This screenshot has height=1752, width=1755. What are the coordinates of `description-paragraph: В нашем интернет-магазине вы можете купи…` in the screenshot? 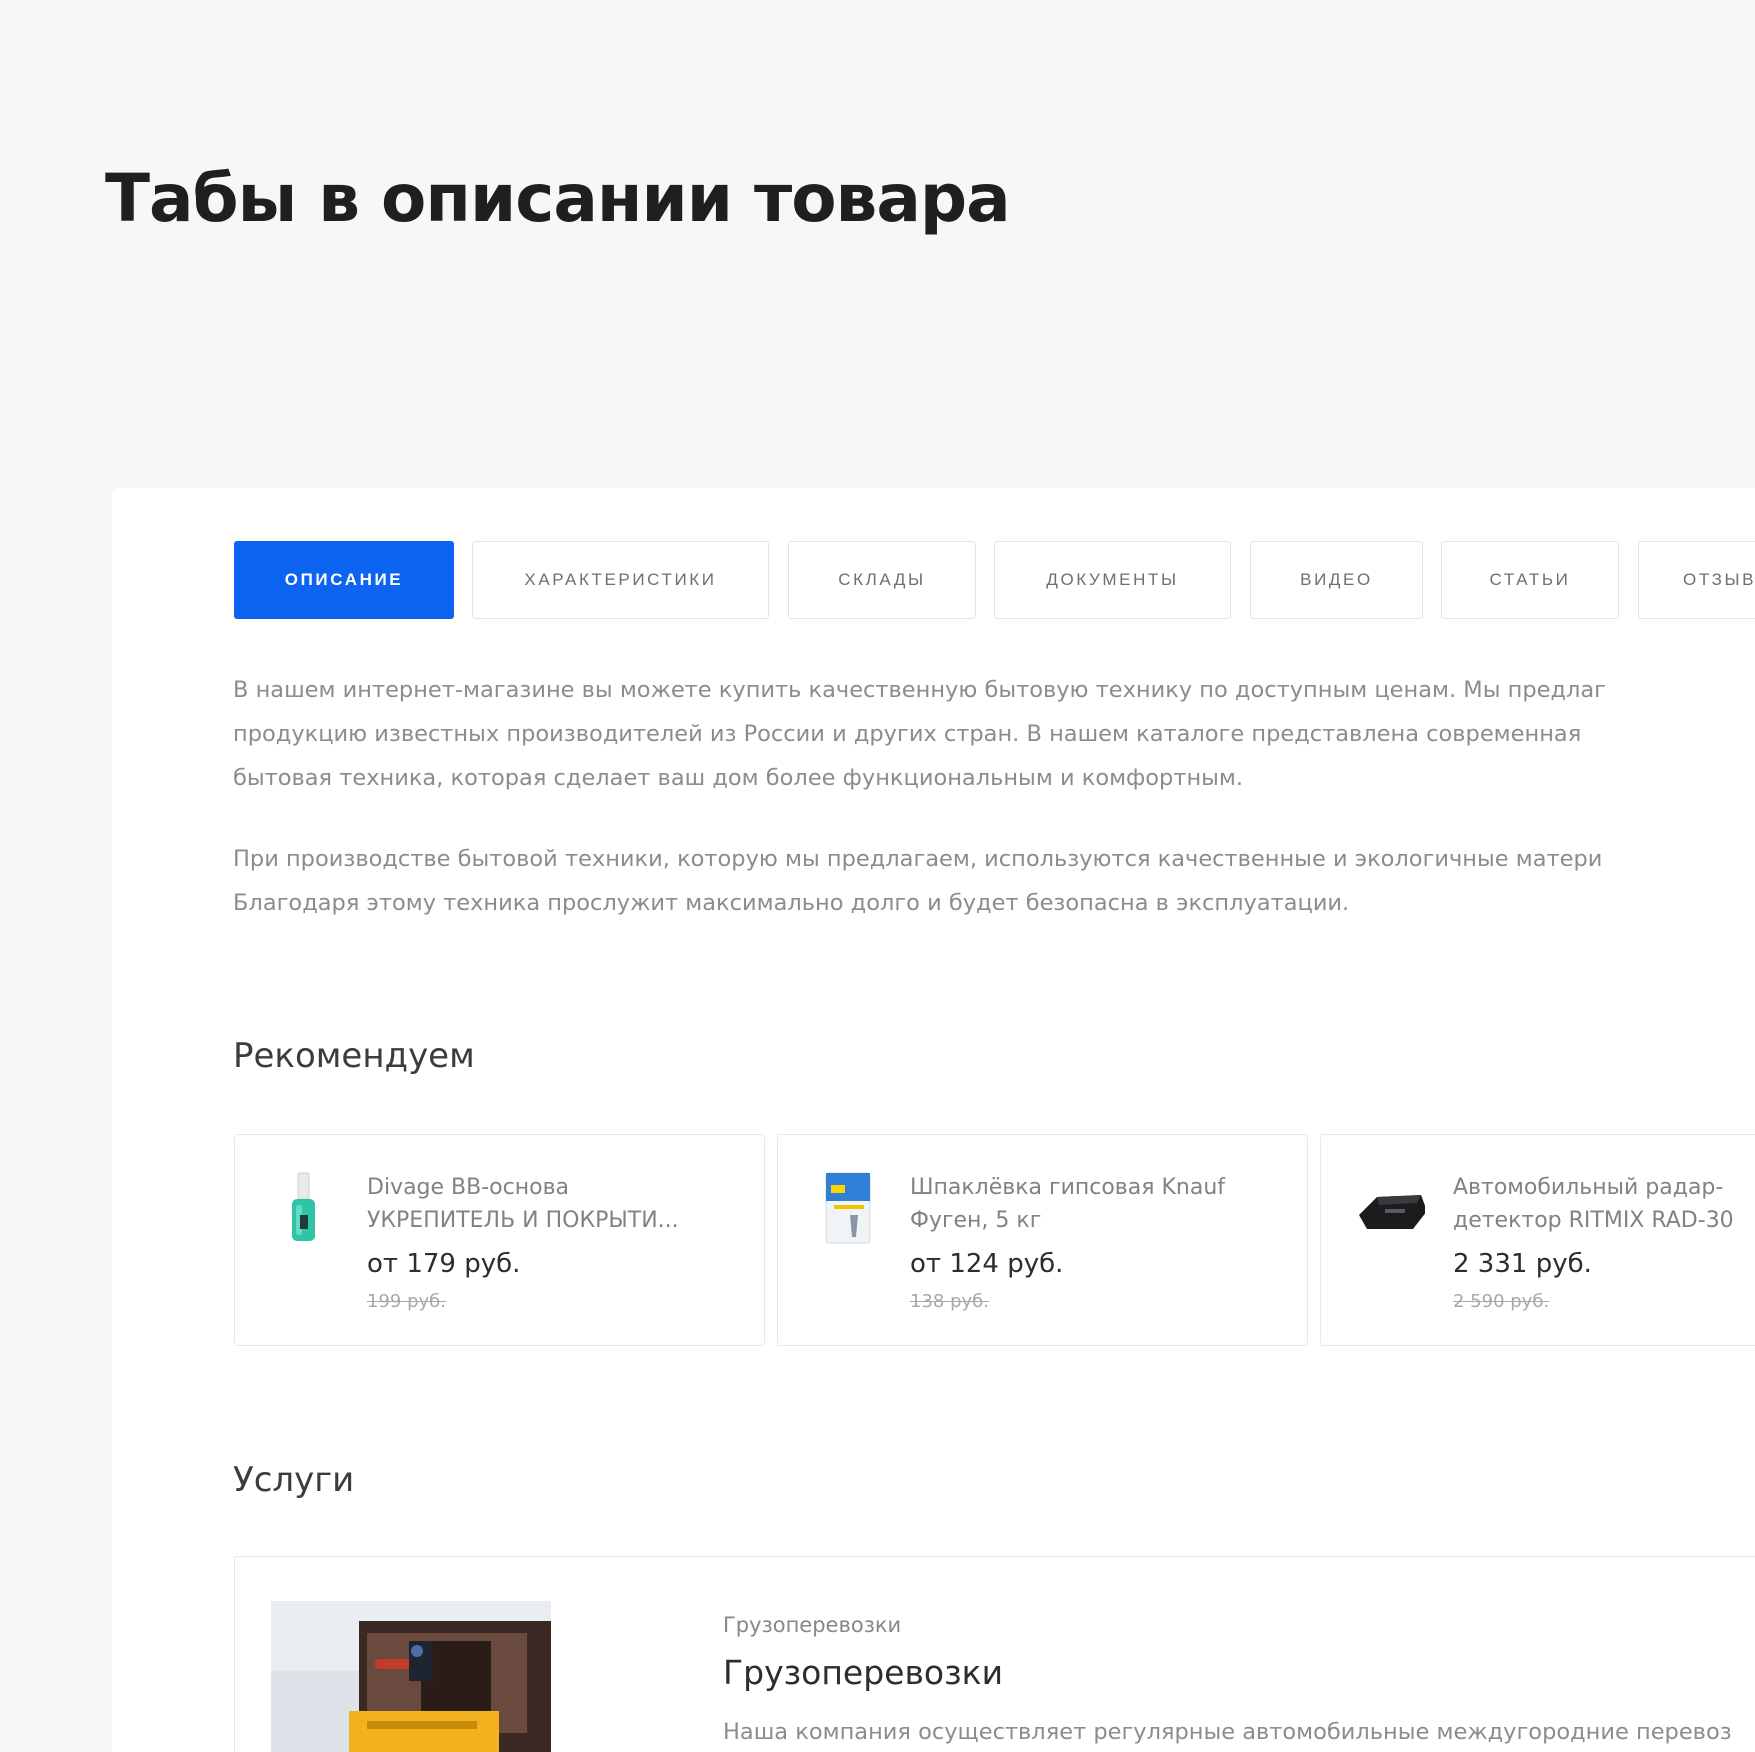 It's located at (920, 734).